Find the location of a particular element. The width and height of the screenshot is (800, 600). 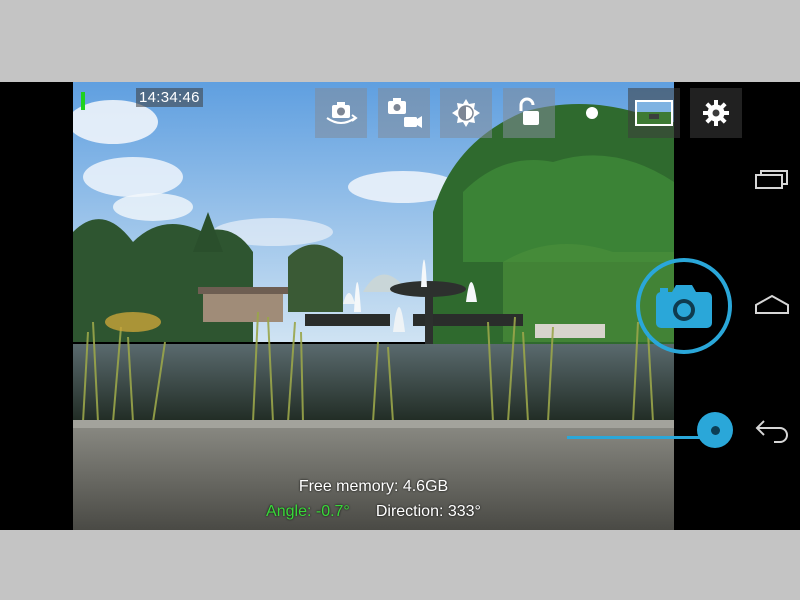

back-icon is located at coordinates (771, 431).